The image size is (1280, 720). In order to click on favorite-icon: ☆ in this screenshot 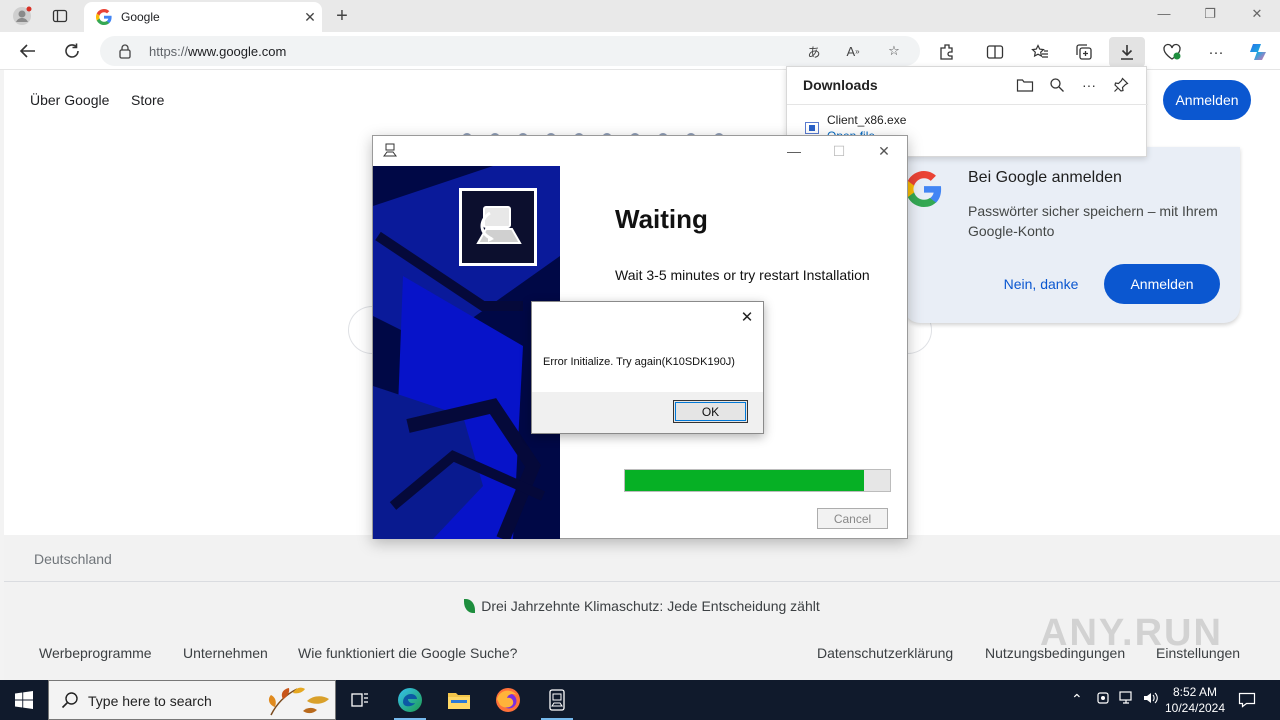, I will do `click(894, 51)`.